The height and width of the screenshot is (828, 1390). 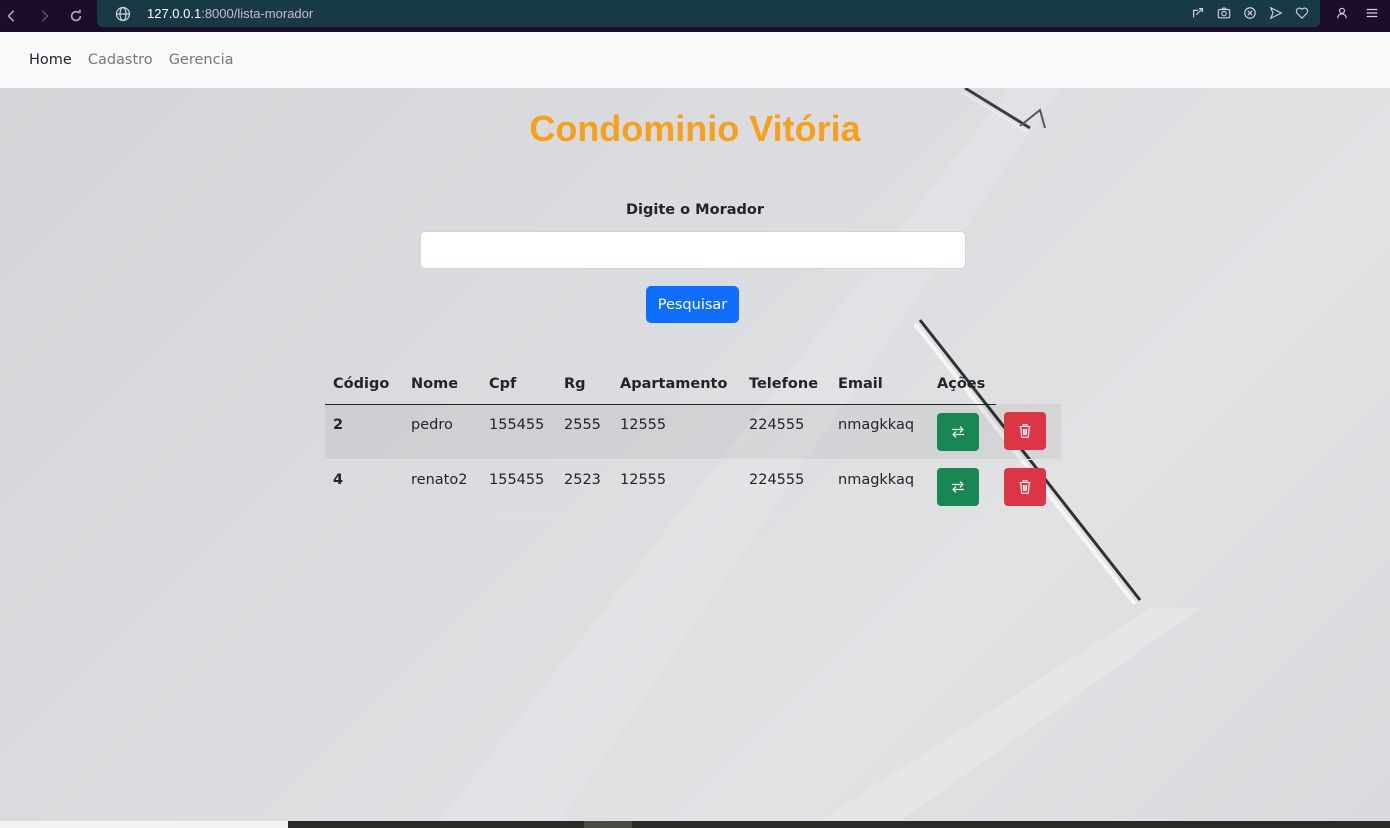 I want to click on header-rg: Rg, so click(x=584, y=384).